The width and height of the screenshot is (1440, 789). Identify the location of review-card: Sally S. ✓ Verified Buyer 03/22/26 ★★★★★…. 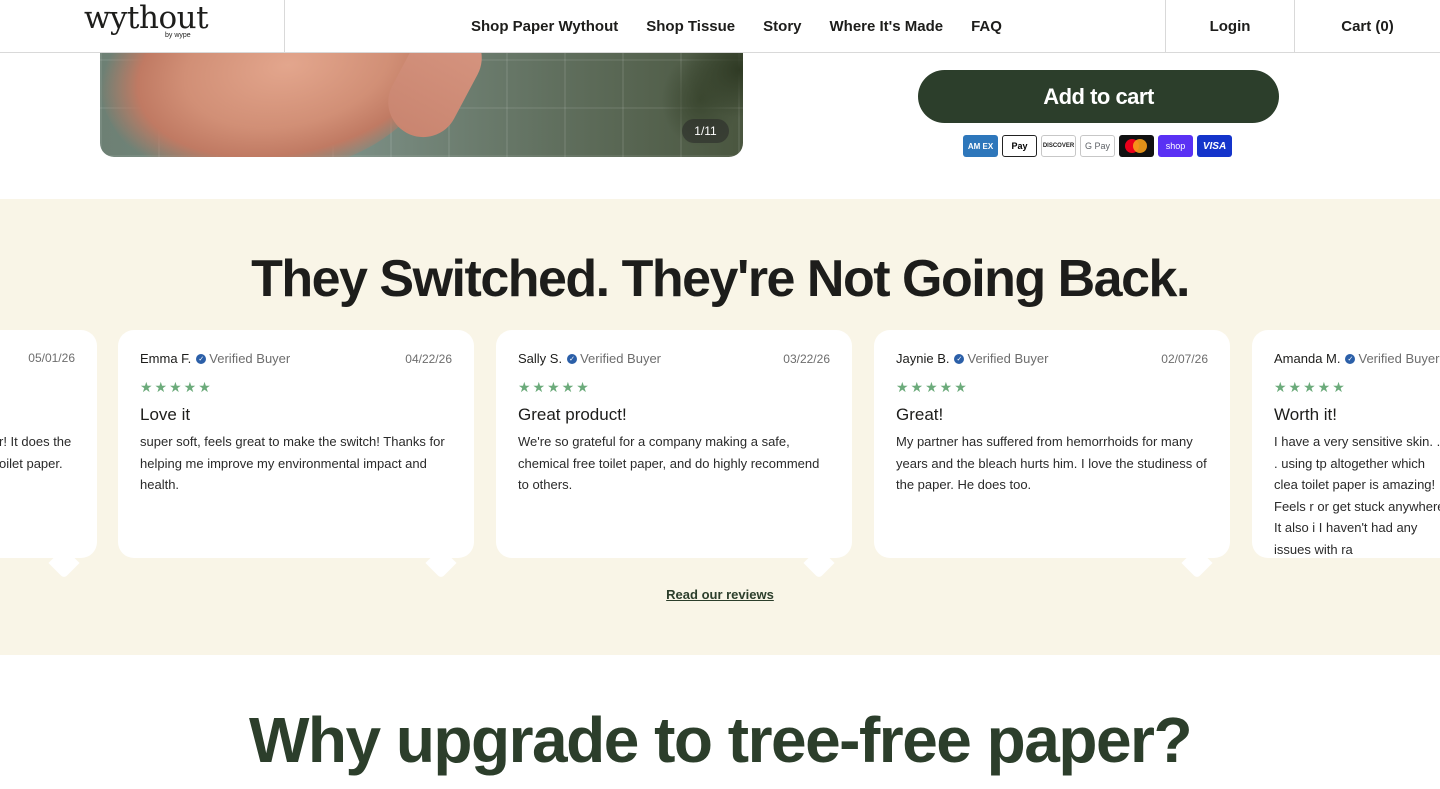
(674, 454).